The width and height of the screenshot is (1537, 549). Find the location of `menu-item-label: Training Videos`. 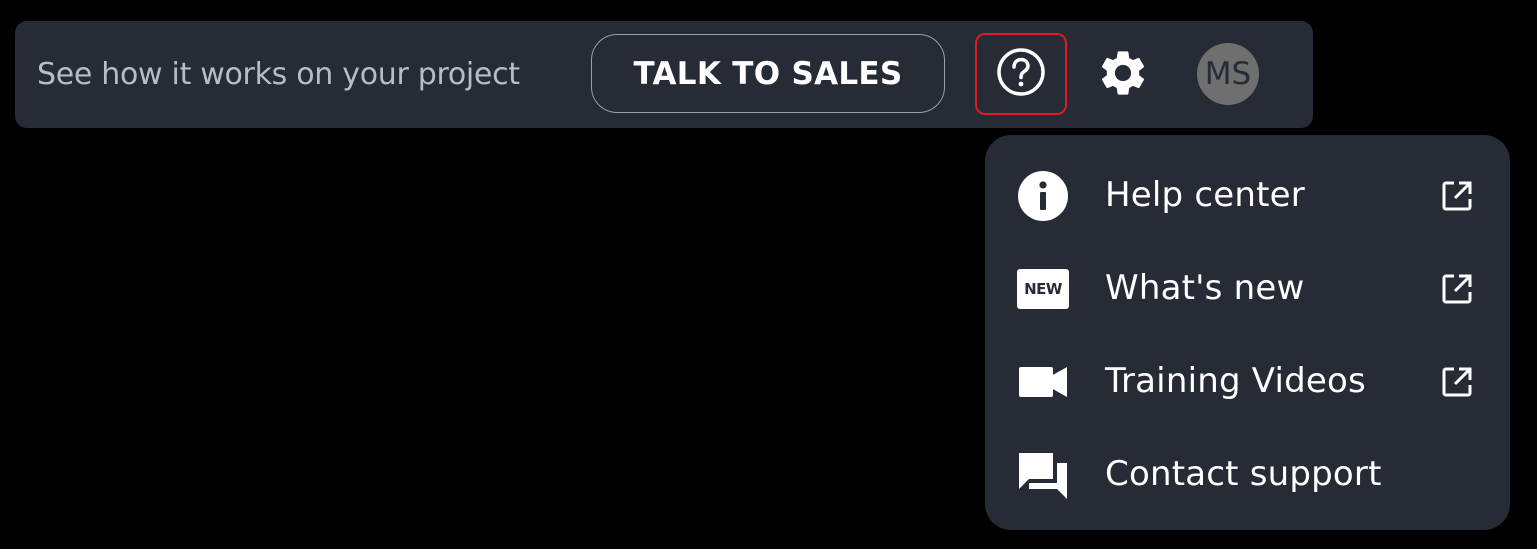

menu-item-label: Training Videos is located at coordinates (1235, 381).